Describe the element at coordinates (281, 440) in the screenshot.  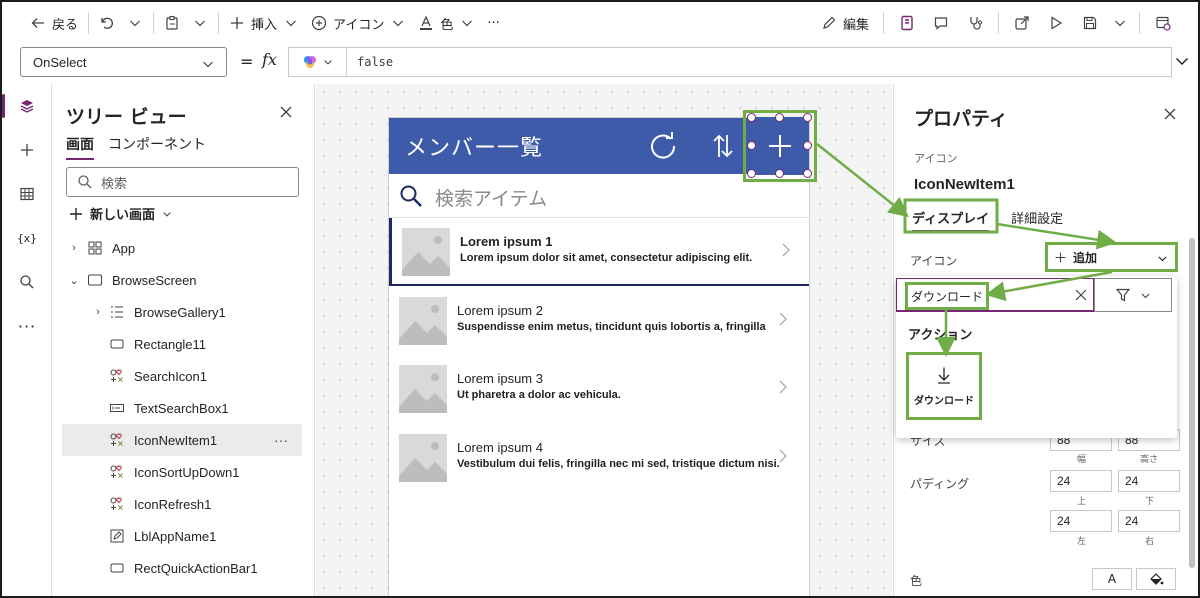
I see `node-more-button: ···` at that location.